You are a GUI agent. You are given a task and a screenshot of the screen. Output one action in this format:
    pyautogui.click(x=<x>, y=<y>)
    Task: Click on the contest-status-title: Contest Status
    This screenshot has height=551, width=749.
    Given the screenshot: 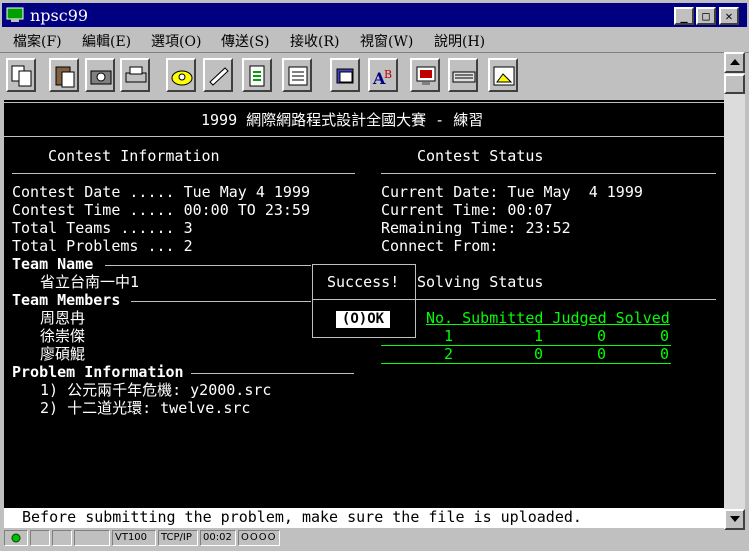 What is the action you would take?
    pyautogui.click(x=480, y=156)
    